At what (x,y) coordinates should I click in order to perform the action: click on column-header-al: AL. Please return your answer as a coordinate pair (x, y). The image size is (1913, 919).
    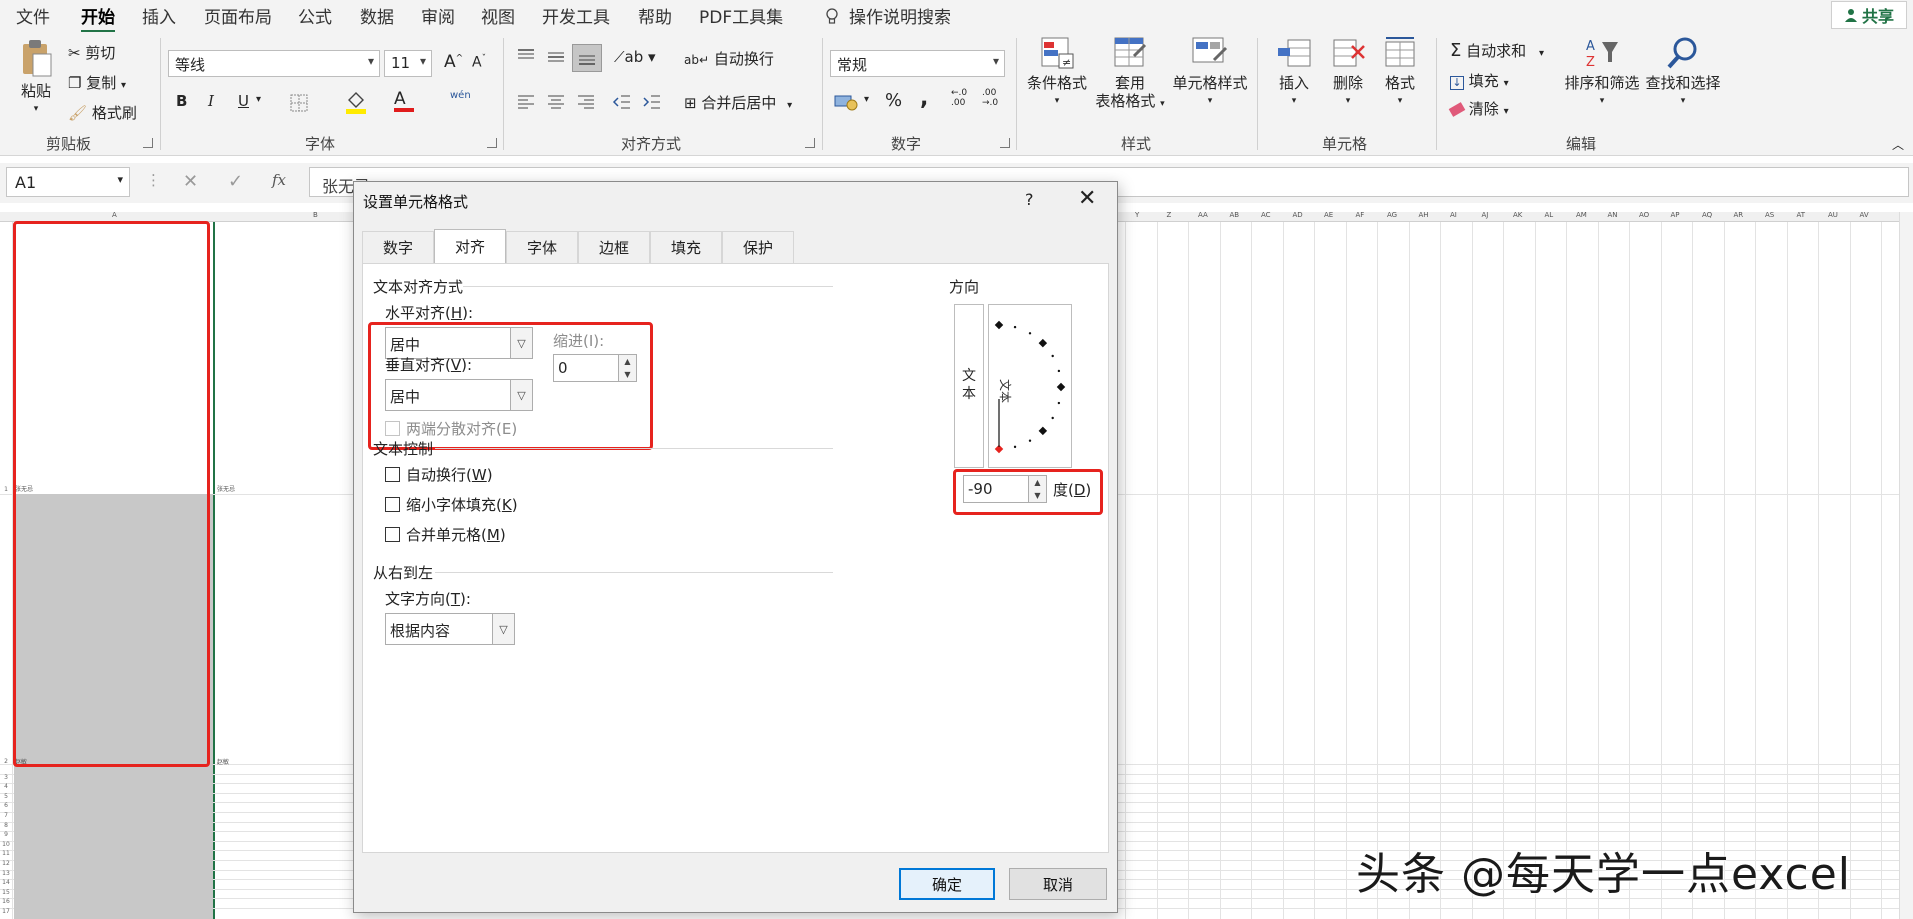
    Looking at the image, I should click on (1549, 215).